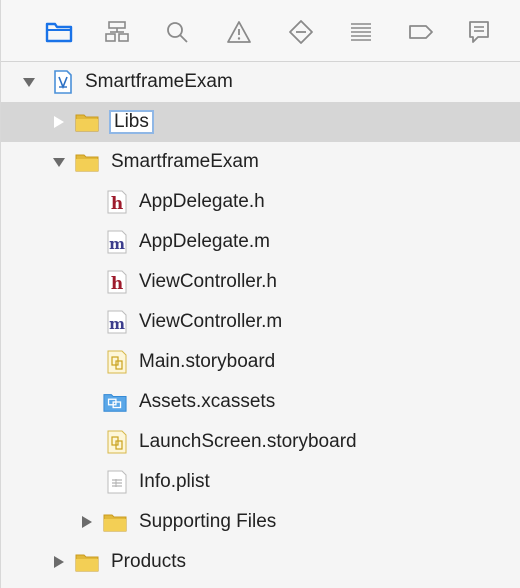 The height and width of the screenshot is (588, 520). Describe the element at coordinates (208, 281) in the screenshot. I see `tree-label: ViewController.h` at that location.